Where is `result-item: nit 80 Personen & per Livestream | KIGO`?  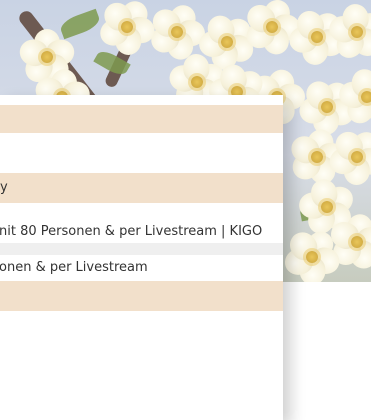 result-item: nit 80 Personen & per Livestream | KIGO is located at coordinates (141, 232).